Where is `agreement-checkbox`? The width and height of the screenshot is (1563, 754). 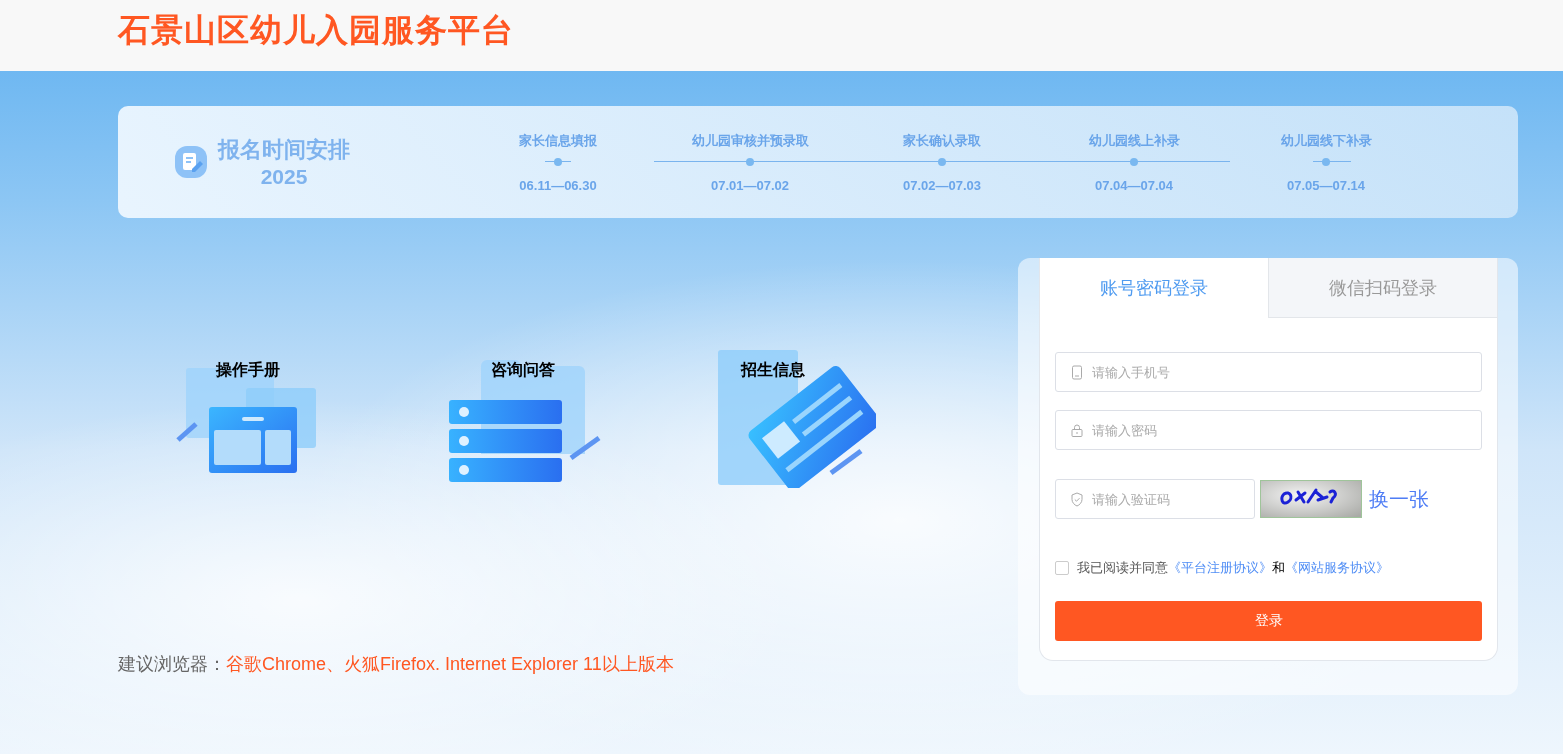 agreement-checkbox is located at coordinates (1062, 568).